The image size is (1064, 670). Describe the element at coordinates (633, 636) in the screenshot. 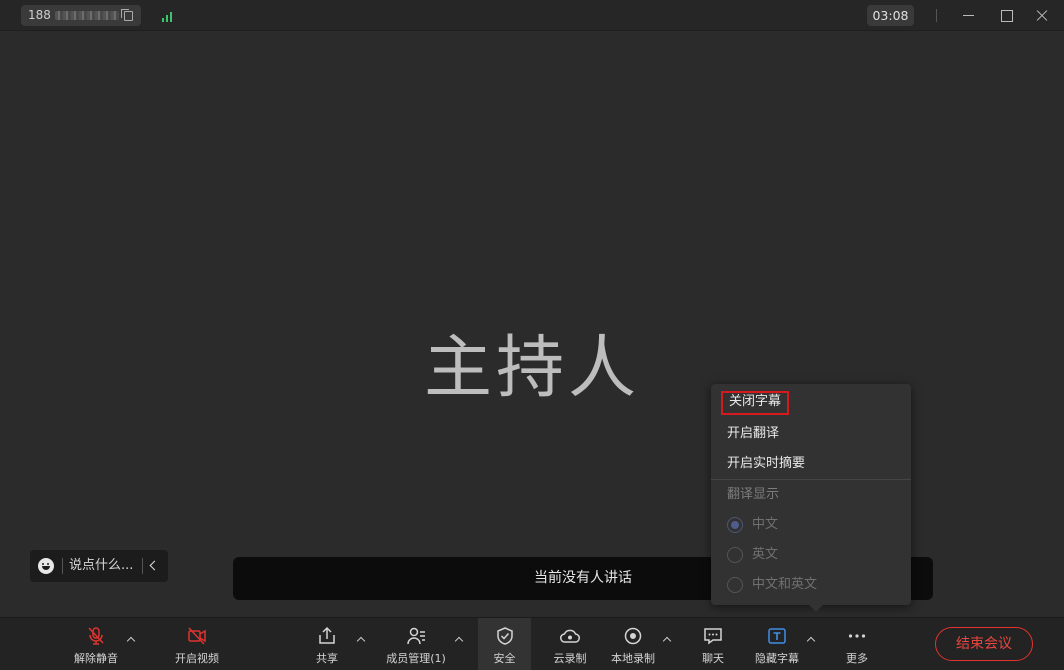

I see `record-icon` at that location.